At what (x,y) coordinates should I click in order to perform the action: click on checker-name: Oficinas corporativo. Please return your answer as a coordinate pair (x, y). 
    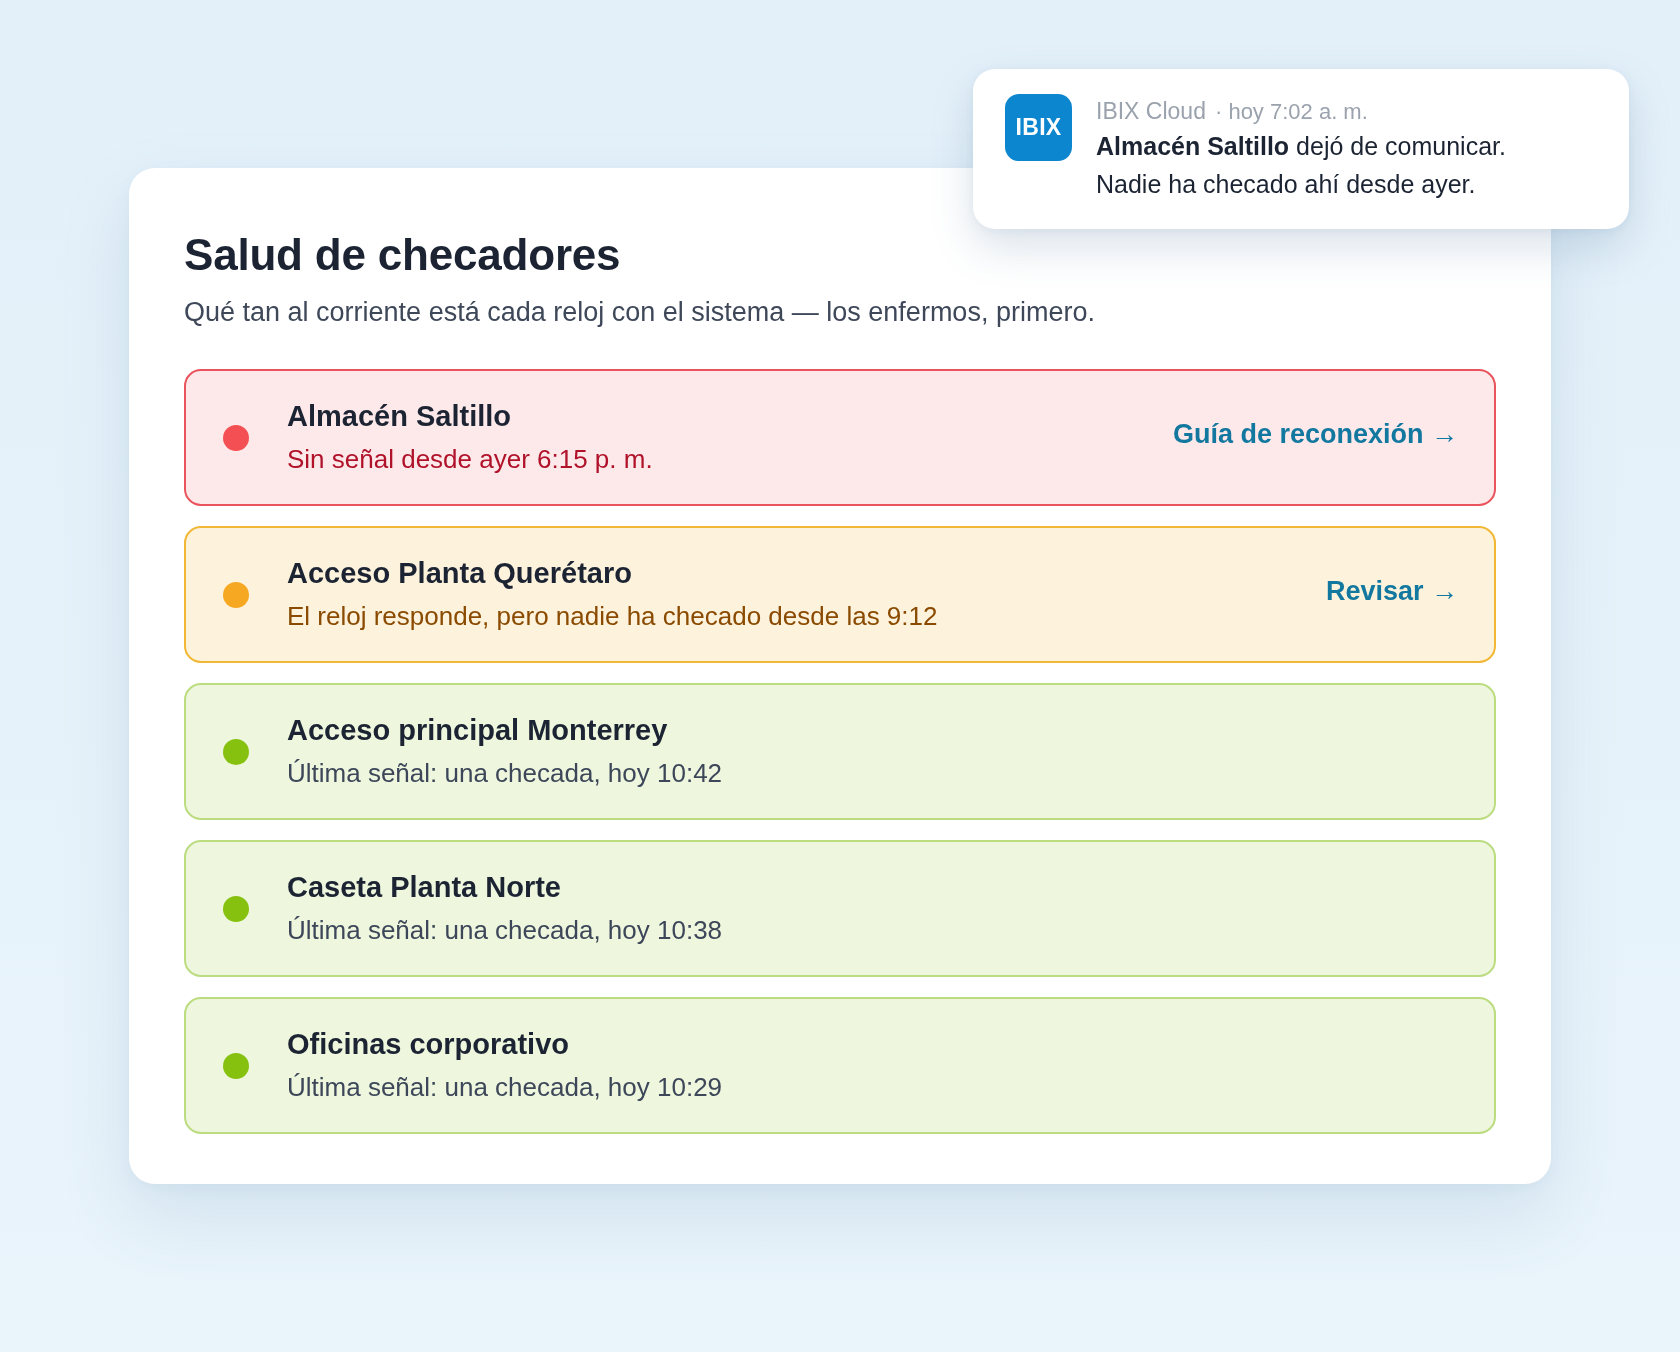
    Looking at the image, I should click on (428, 1044).